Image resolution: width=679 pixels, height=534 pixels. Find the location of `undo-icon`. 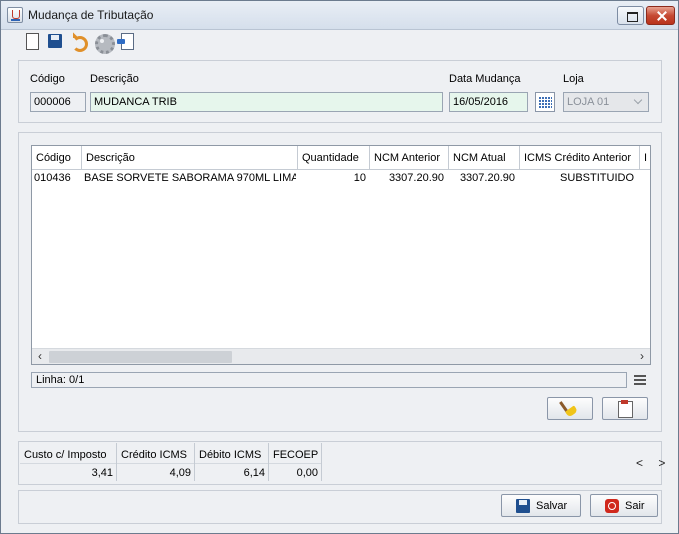

undo-icon is located at coordinates (78, 42).